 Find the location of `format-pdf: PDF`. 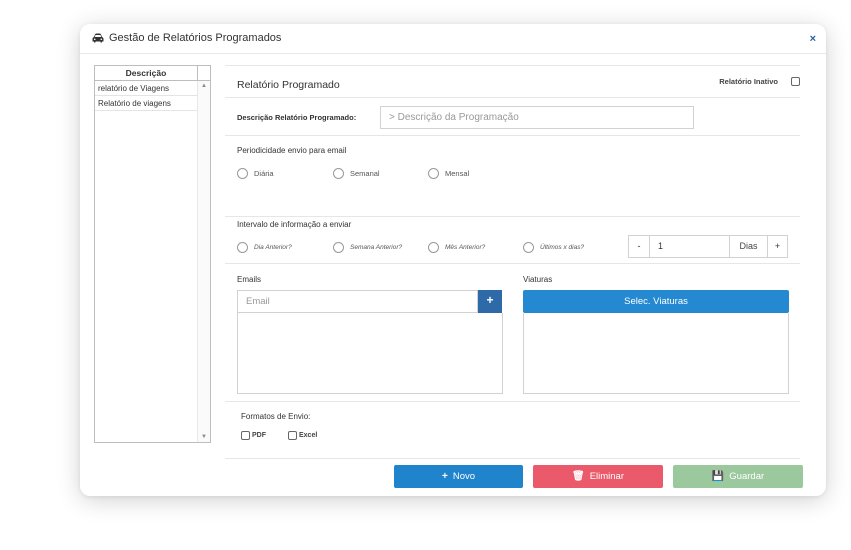

format-pdf: PDF is located at coordinates (253, 435).